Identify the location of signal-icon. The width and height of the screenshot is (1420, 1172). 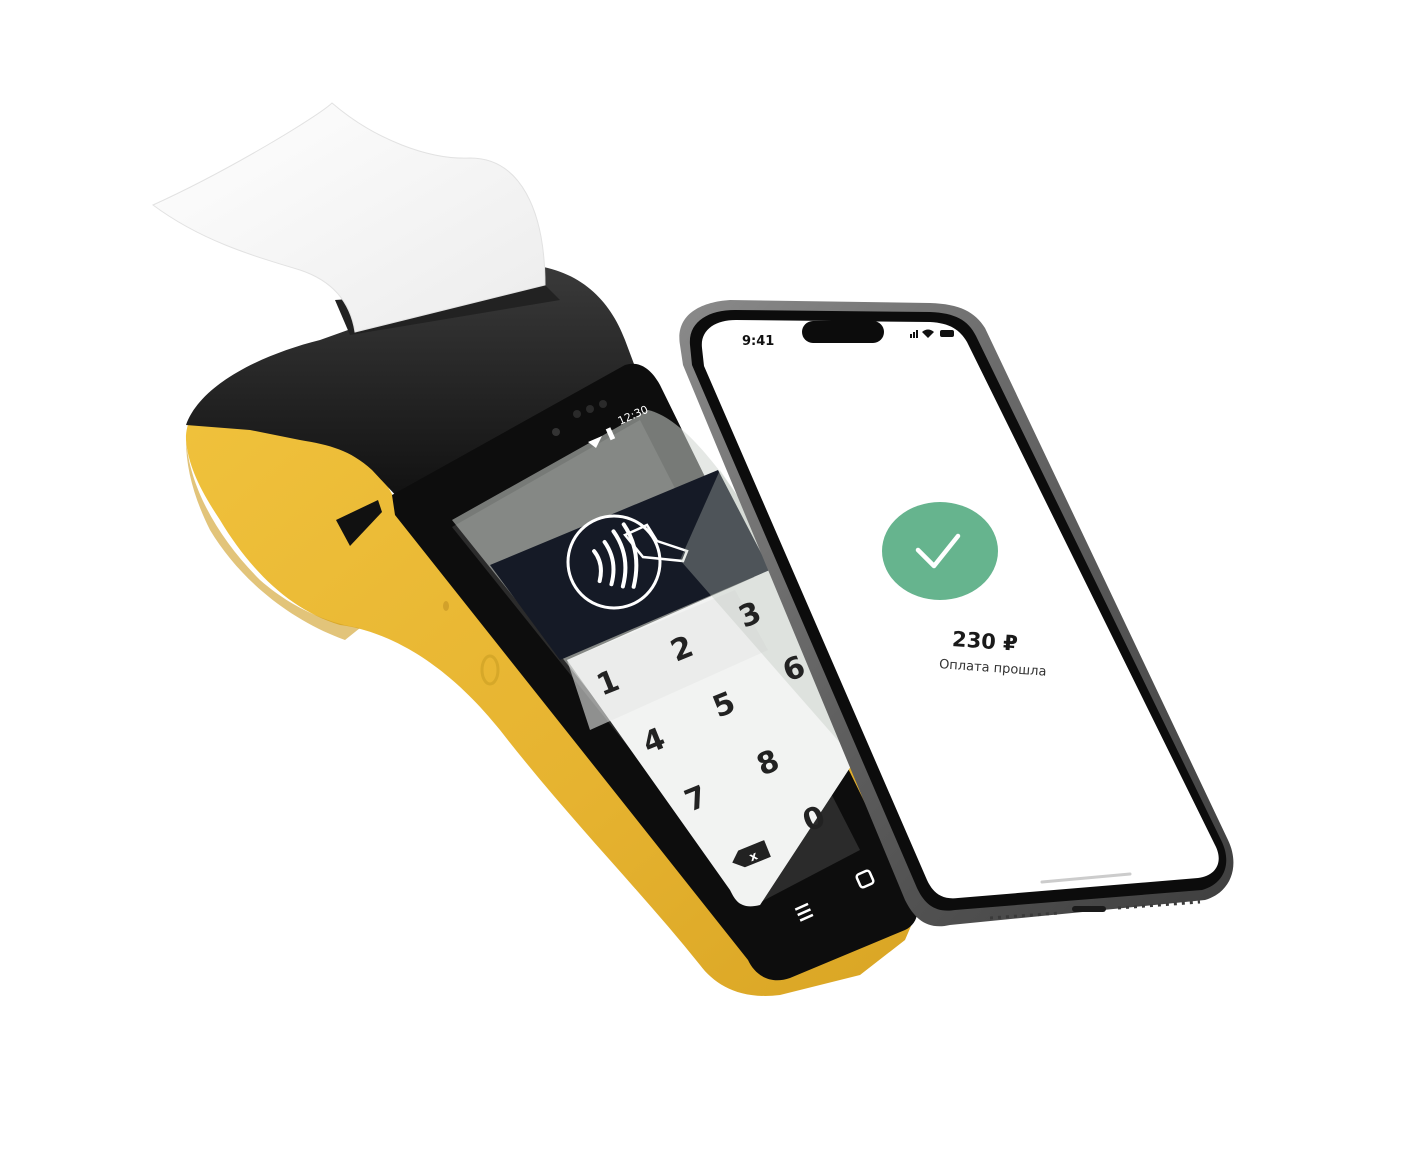
(911, 336).